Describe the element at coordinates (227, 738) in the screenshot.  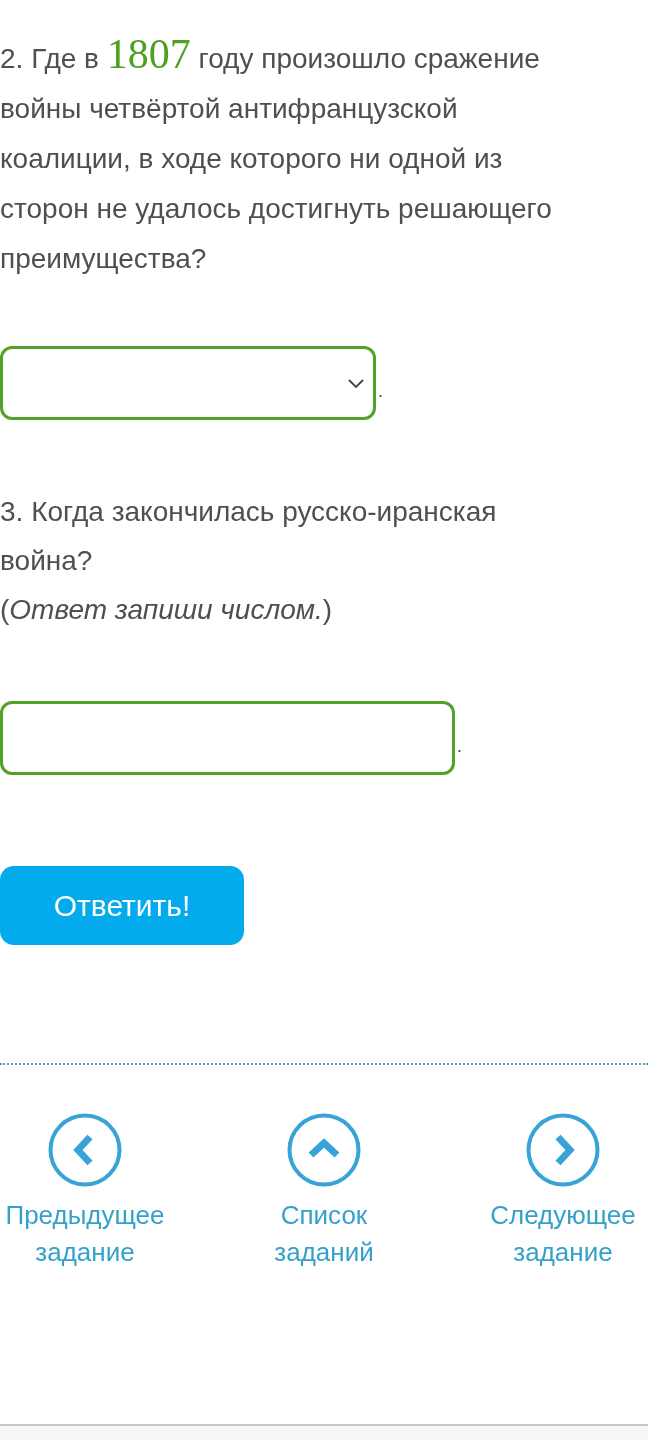
I see `answer-input` at that location.